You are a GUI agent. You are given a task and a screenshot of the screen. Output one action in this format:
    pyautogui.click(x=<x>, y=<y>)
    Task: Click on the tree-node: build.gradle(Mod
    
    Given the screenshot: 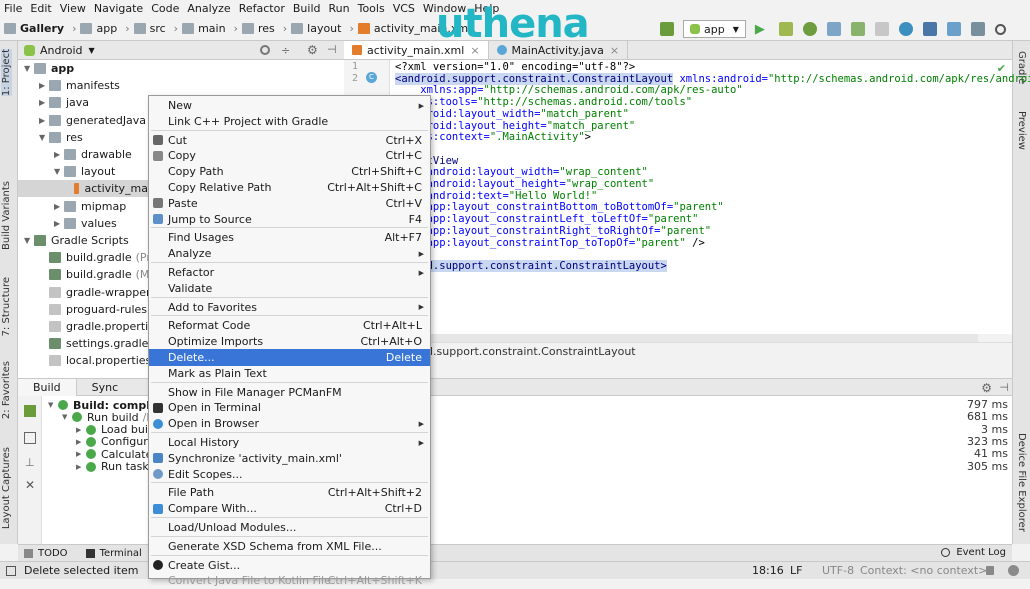 What is the action you would take?
    pyautogui.click(x=101, y=274)
    